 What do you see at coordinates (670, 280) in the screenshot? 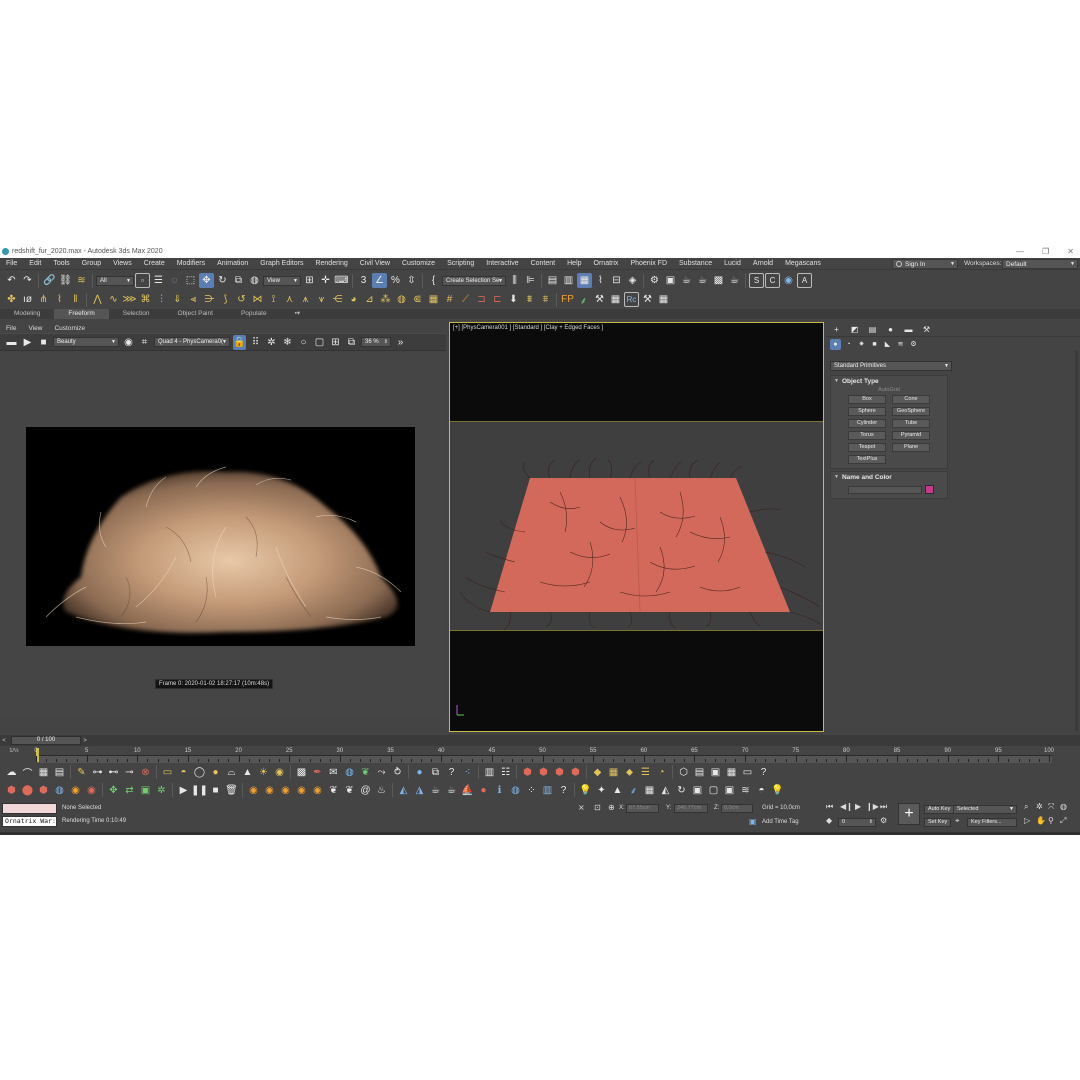
I see `rendered-frame-window-icon: ▣` at bounding box center [670, 280].